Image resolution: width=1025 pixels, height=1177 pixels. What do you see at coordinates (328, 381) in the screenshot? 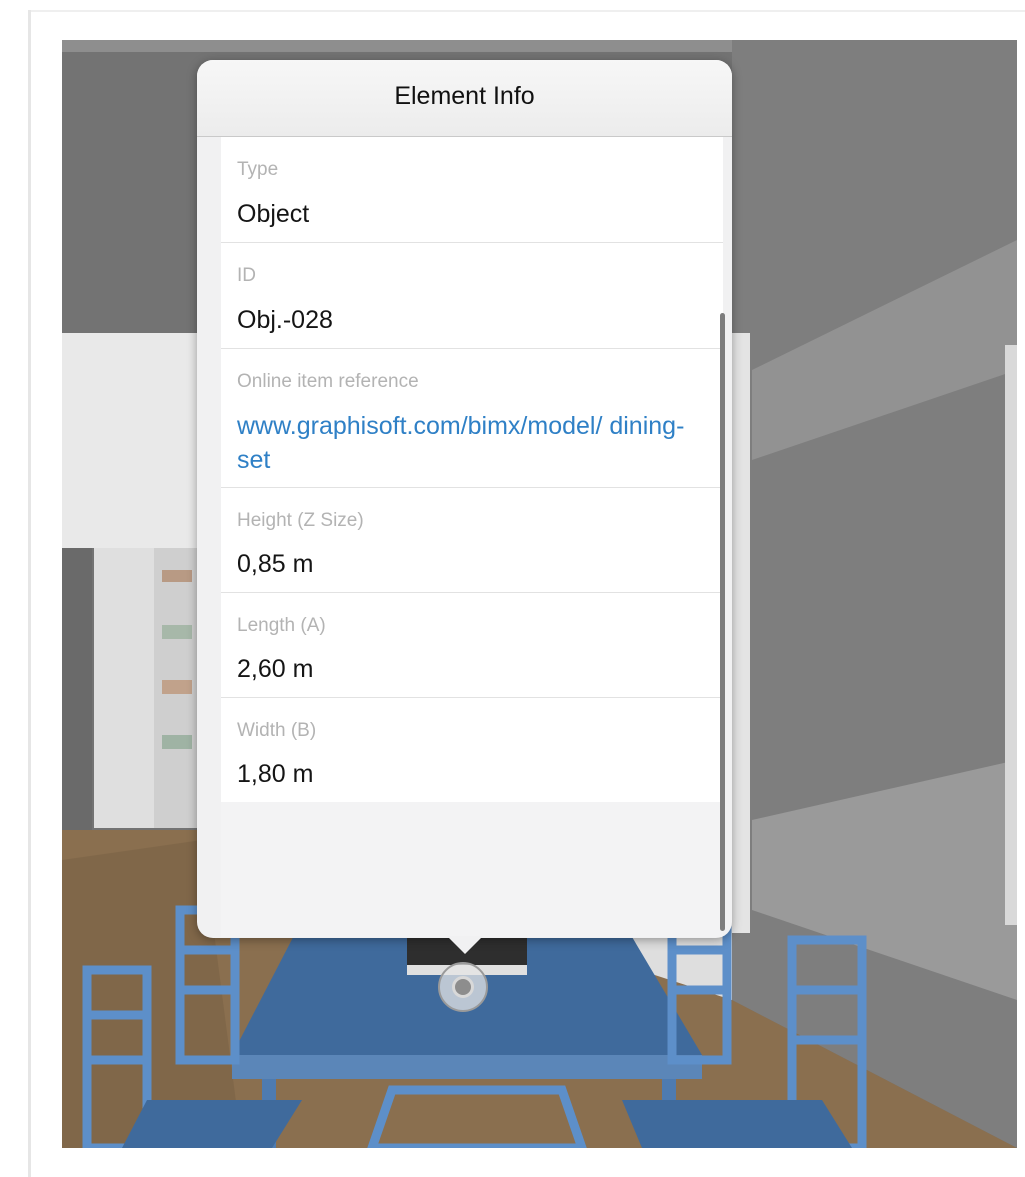
I see `property-label: Online item reference` at bounding box center [328, 381].